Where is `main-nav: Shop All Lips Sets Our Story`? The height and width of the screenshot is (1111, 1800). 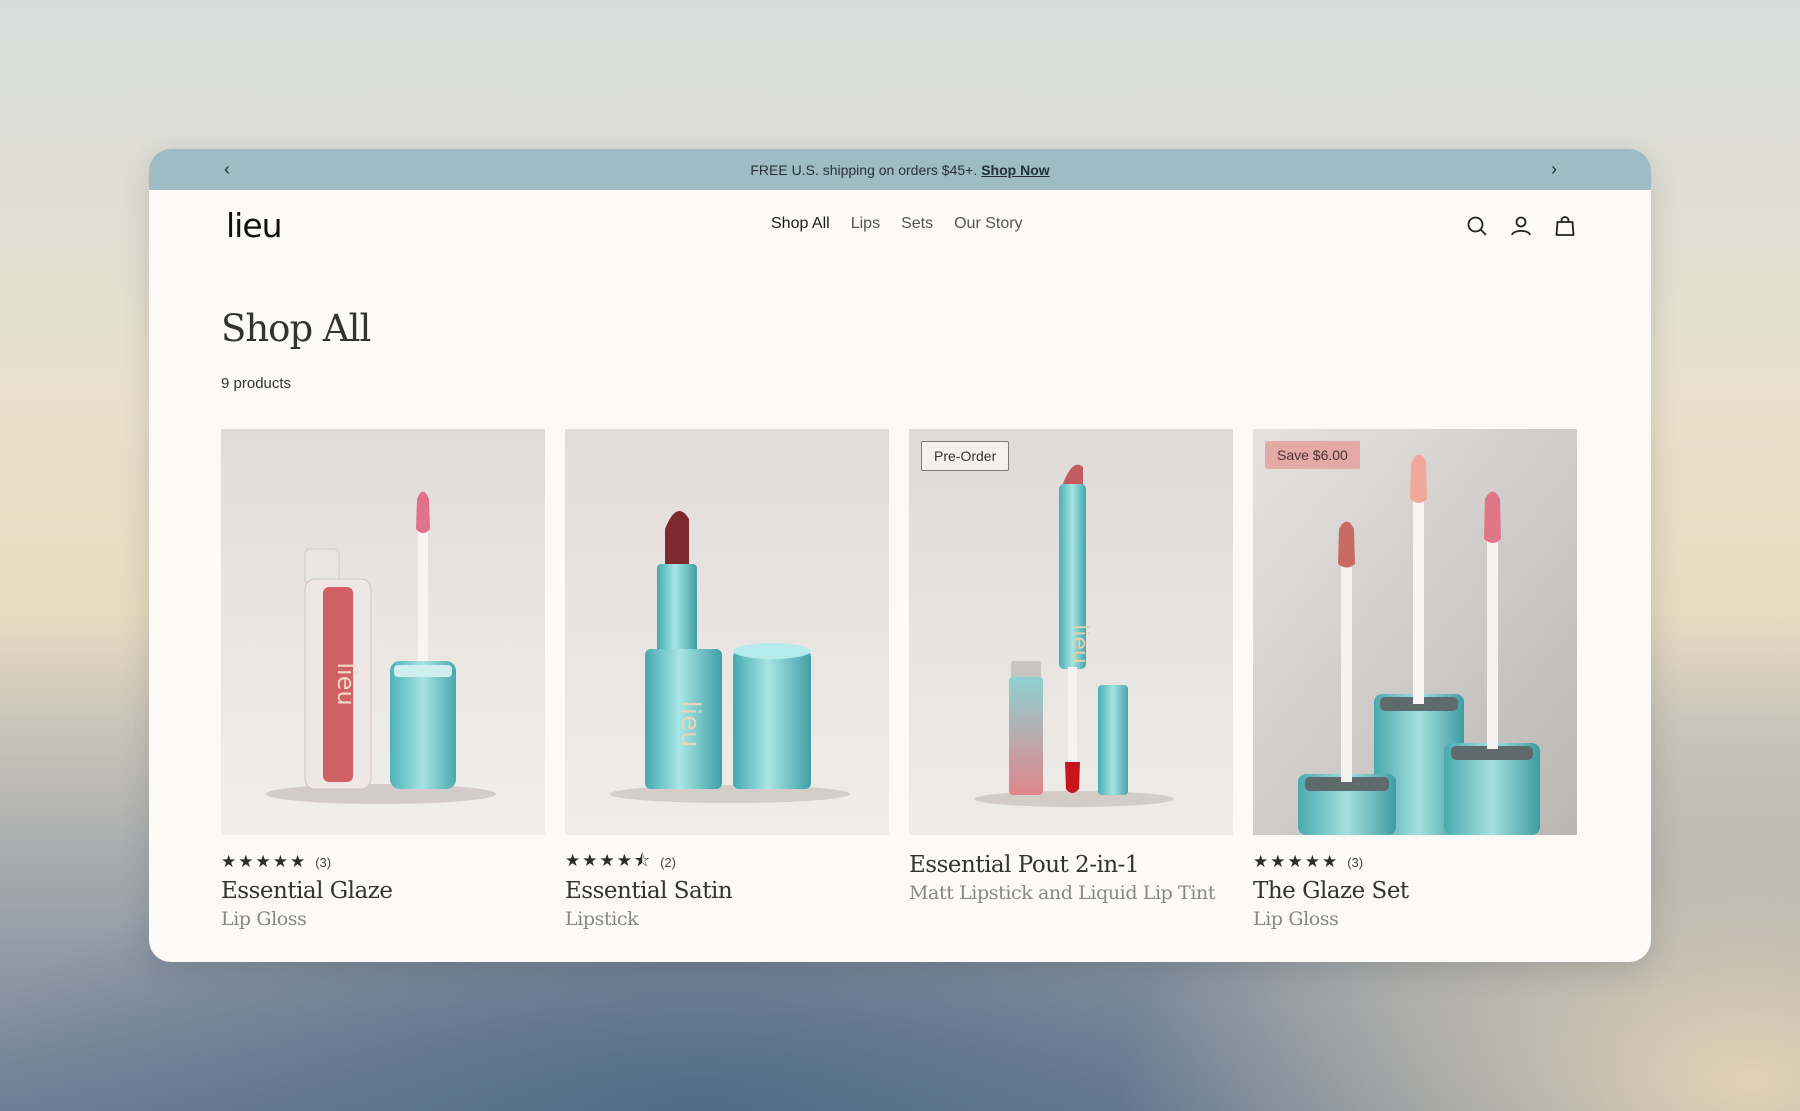
main-nav: Shop All Lips Sets Our Story is located at coordinates (897, 224).